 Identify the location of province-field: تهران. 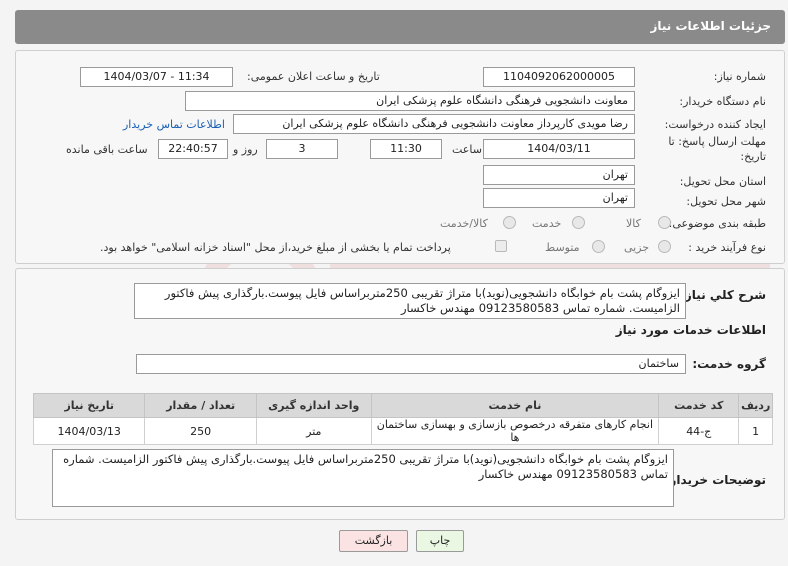
(559, 175).